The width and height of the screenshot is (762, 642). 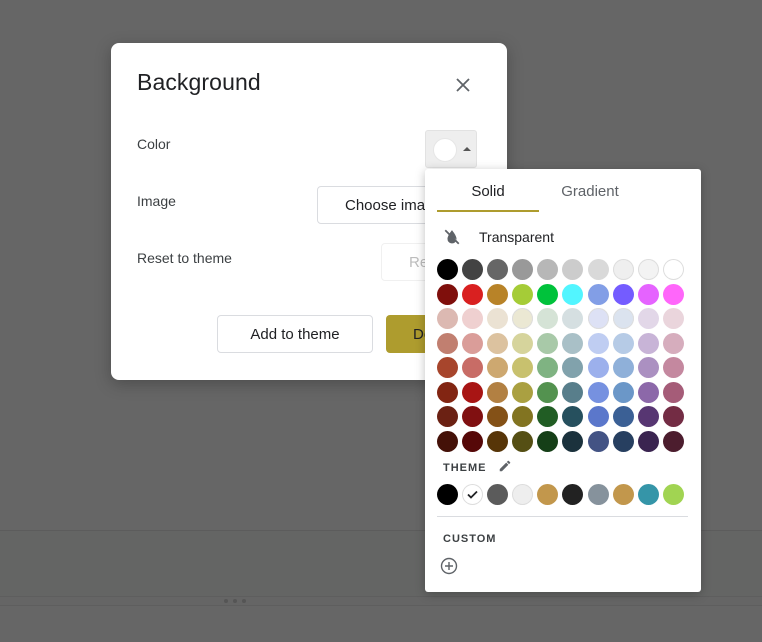 I want to click on drag-handle, so click(x=235, y=601).